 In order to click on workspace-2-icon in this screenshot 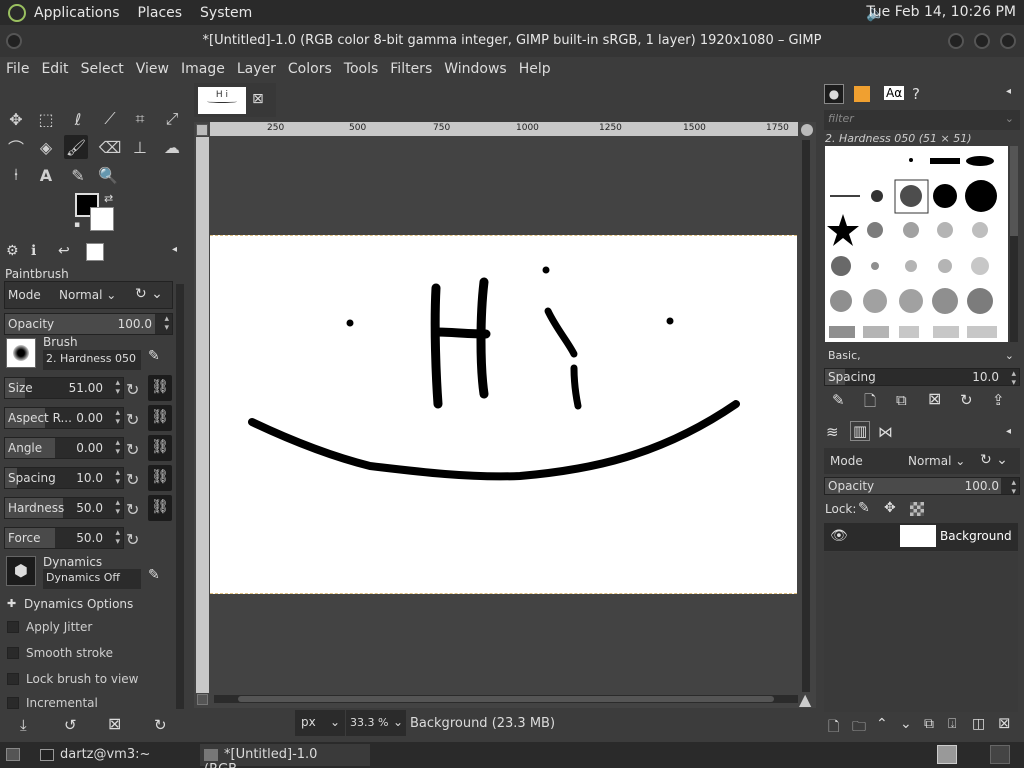, I will do `click(1000, 754)`.